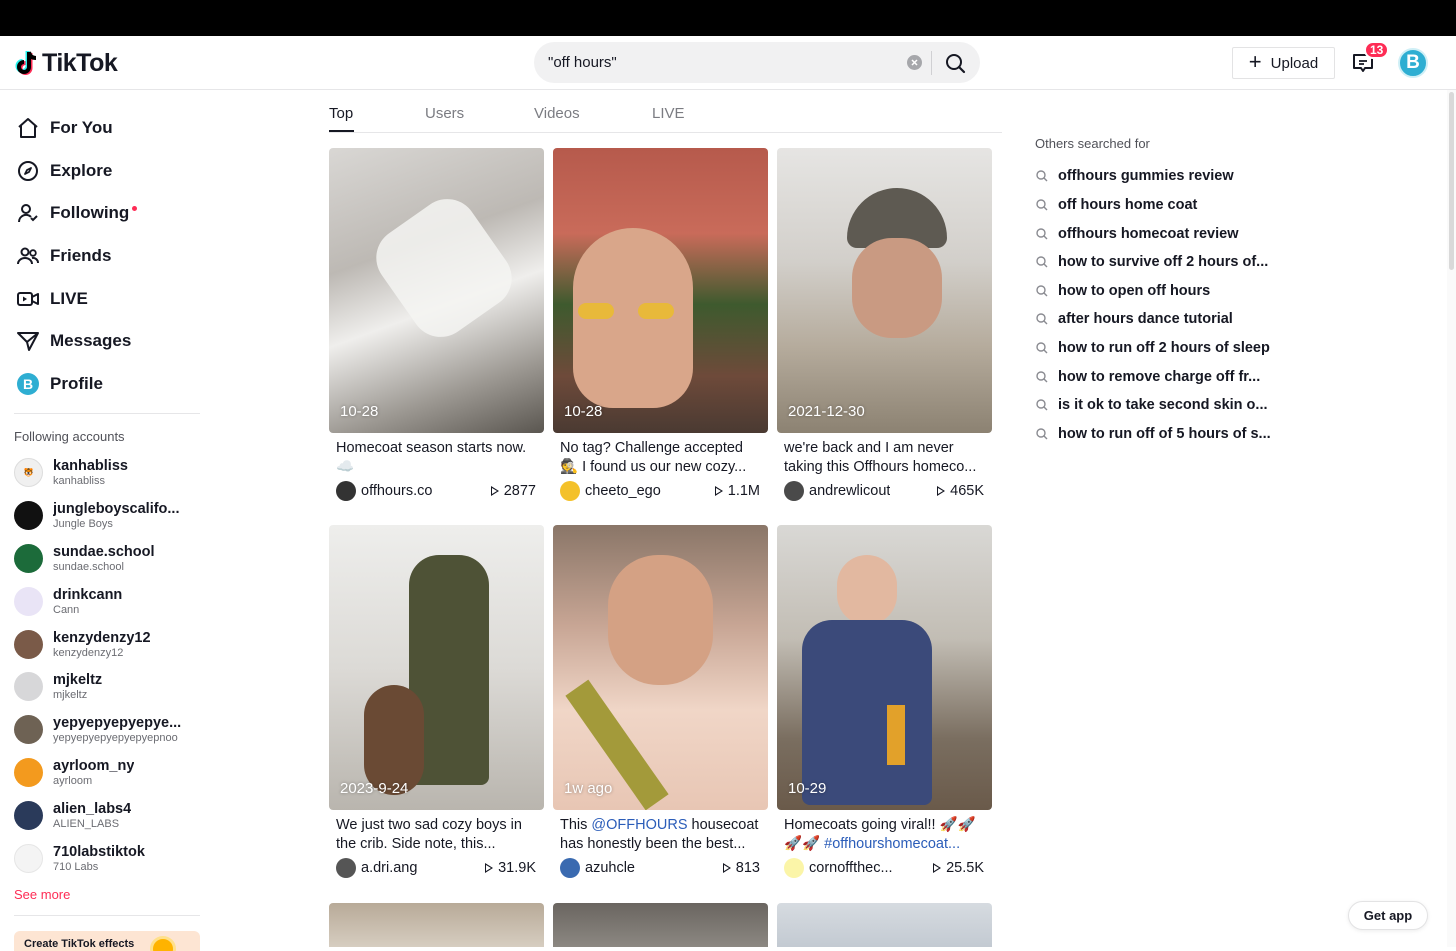 The width and height of the screenshot is (1456, 951). Describe the element at coordinates (345, 467) in the screenshot. I see `desc-line: ☁️` at that location.